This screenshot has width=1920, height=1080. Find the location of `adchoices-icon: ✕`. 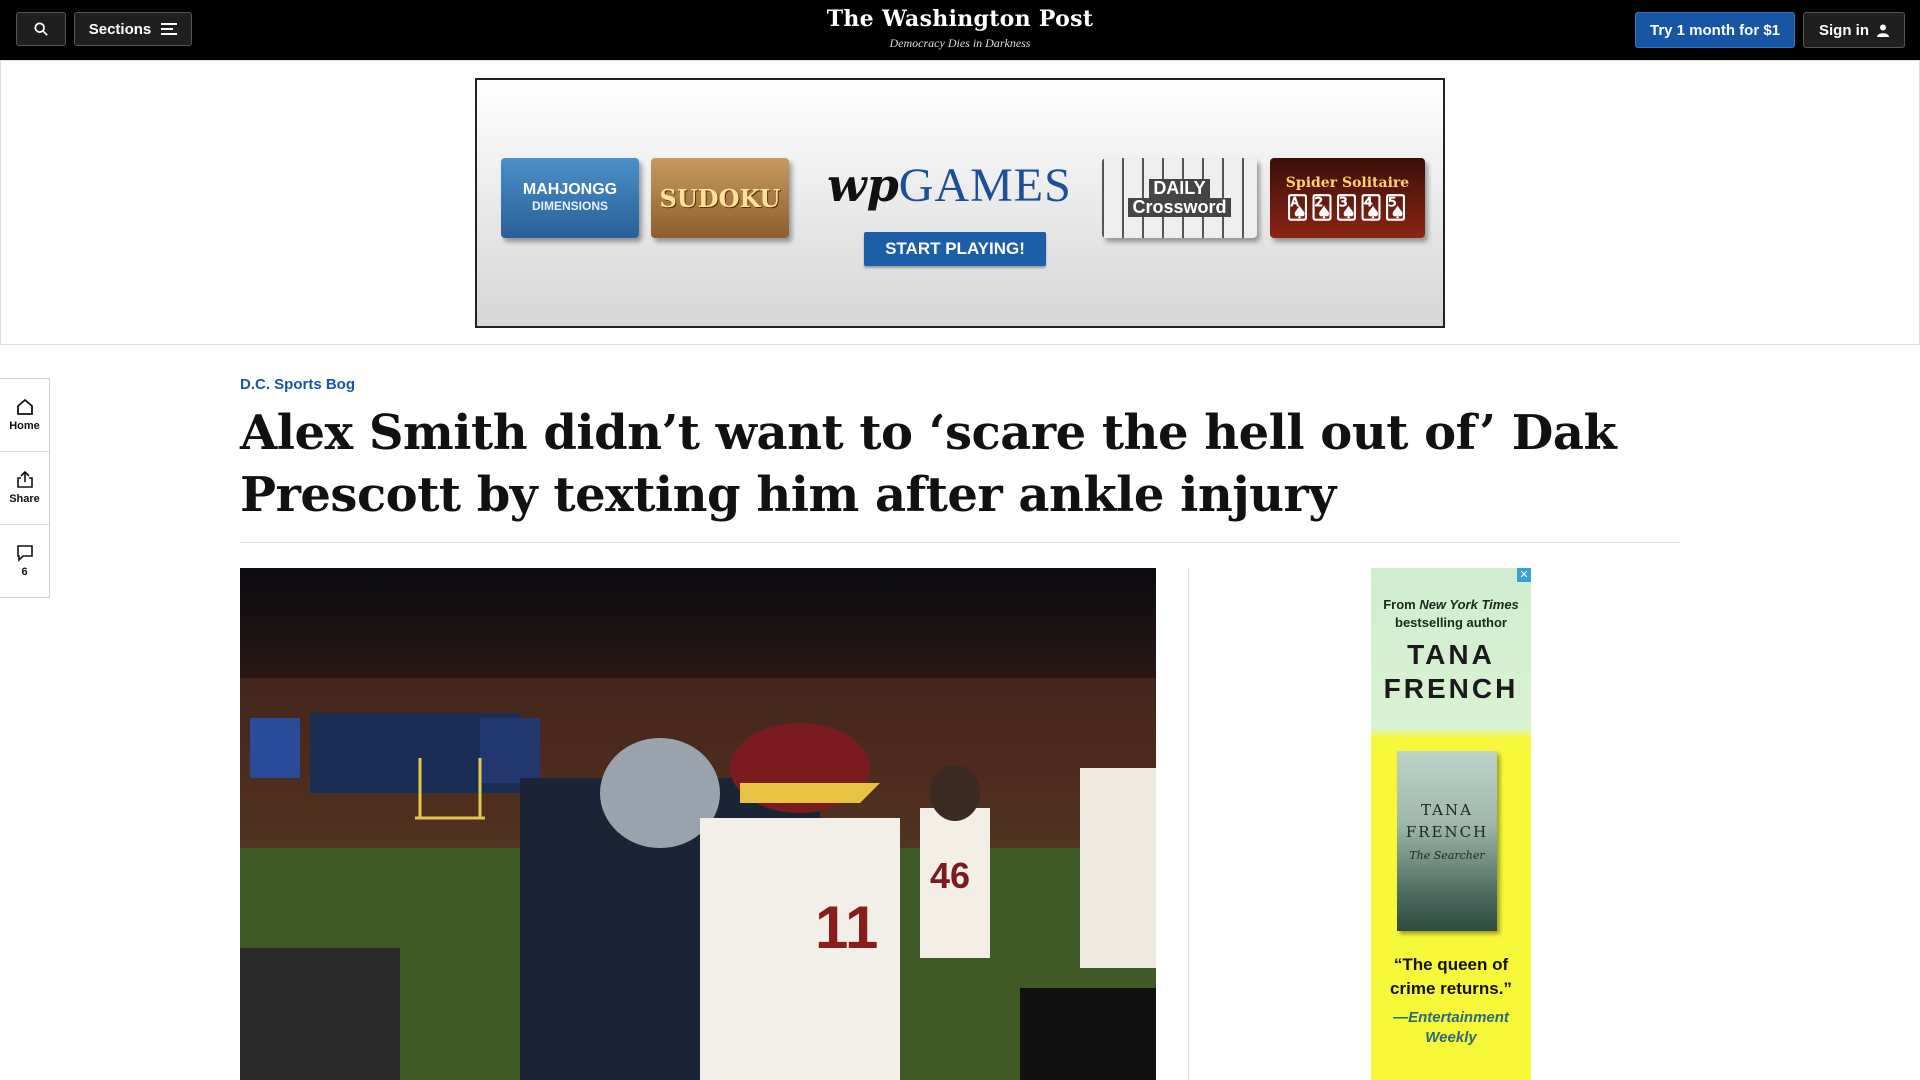

adchoices-icon: ✕ is located at coordinates (1524, 575).